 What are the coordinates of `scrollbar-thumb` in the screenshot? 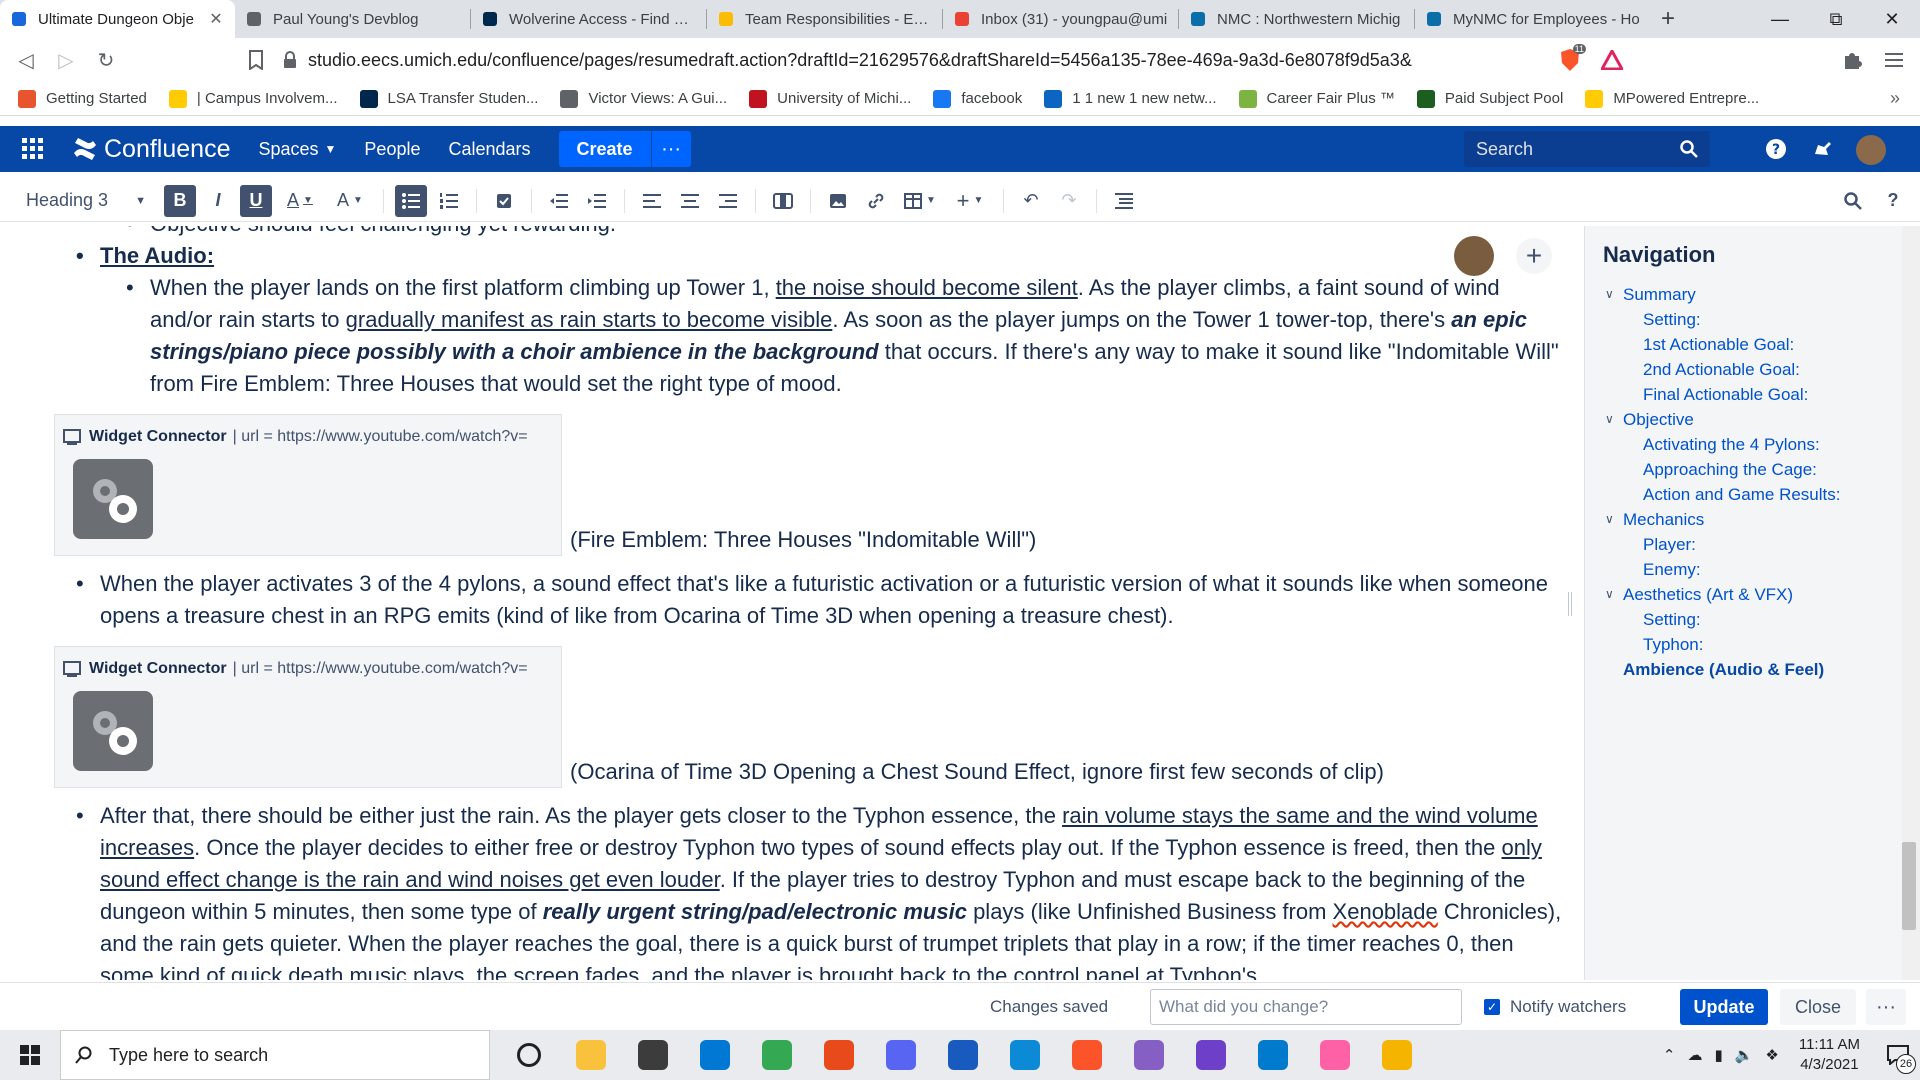 It's located at (1909, 886).